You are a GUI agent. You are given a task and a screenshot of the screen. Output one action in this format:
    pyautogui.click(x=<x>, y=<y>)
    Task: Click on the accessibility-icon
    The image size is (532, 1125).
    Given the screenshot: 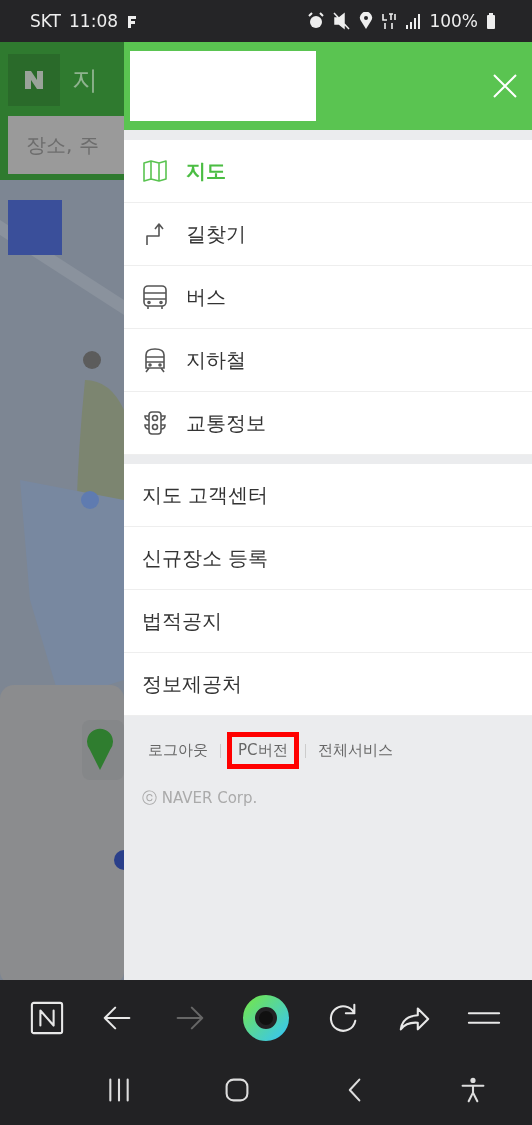 What is the action you would take?
    pyautogui.click(x=473, y=1090)
    